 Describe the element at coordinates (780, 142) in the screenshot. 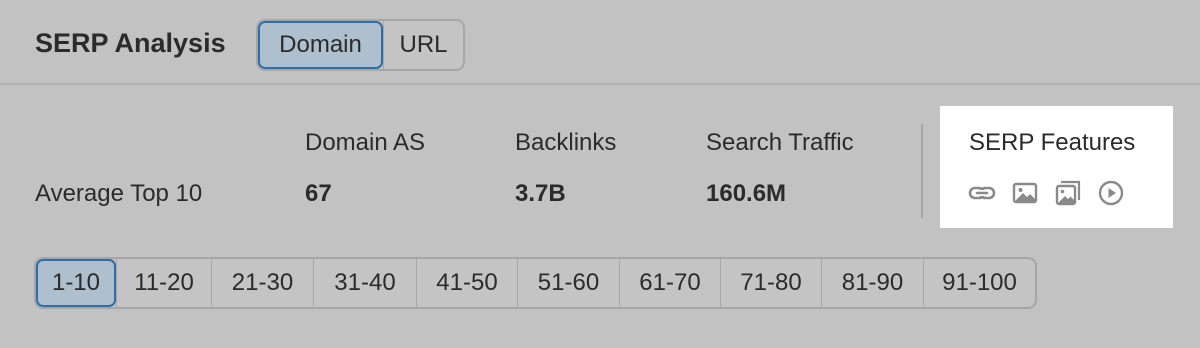

I see `search-traffic-label: Search Traffic` at that location.